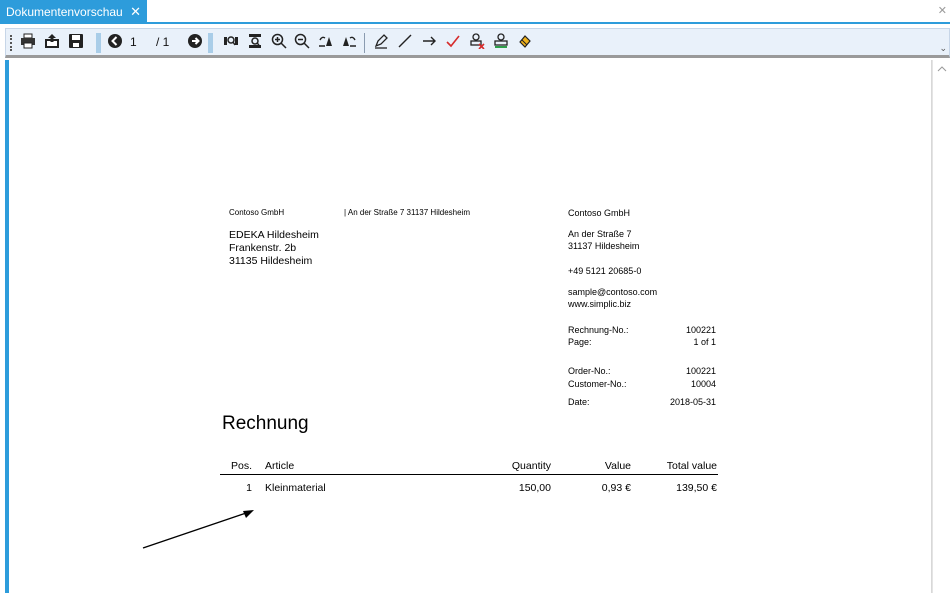 The width and height of the screenshot is (950, 593). I want to click on annotation-arrow-head, so click(248, 514).